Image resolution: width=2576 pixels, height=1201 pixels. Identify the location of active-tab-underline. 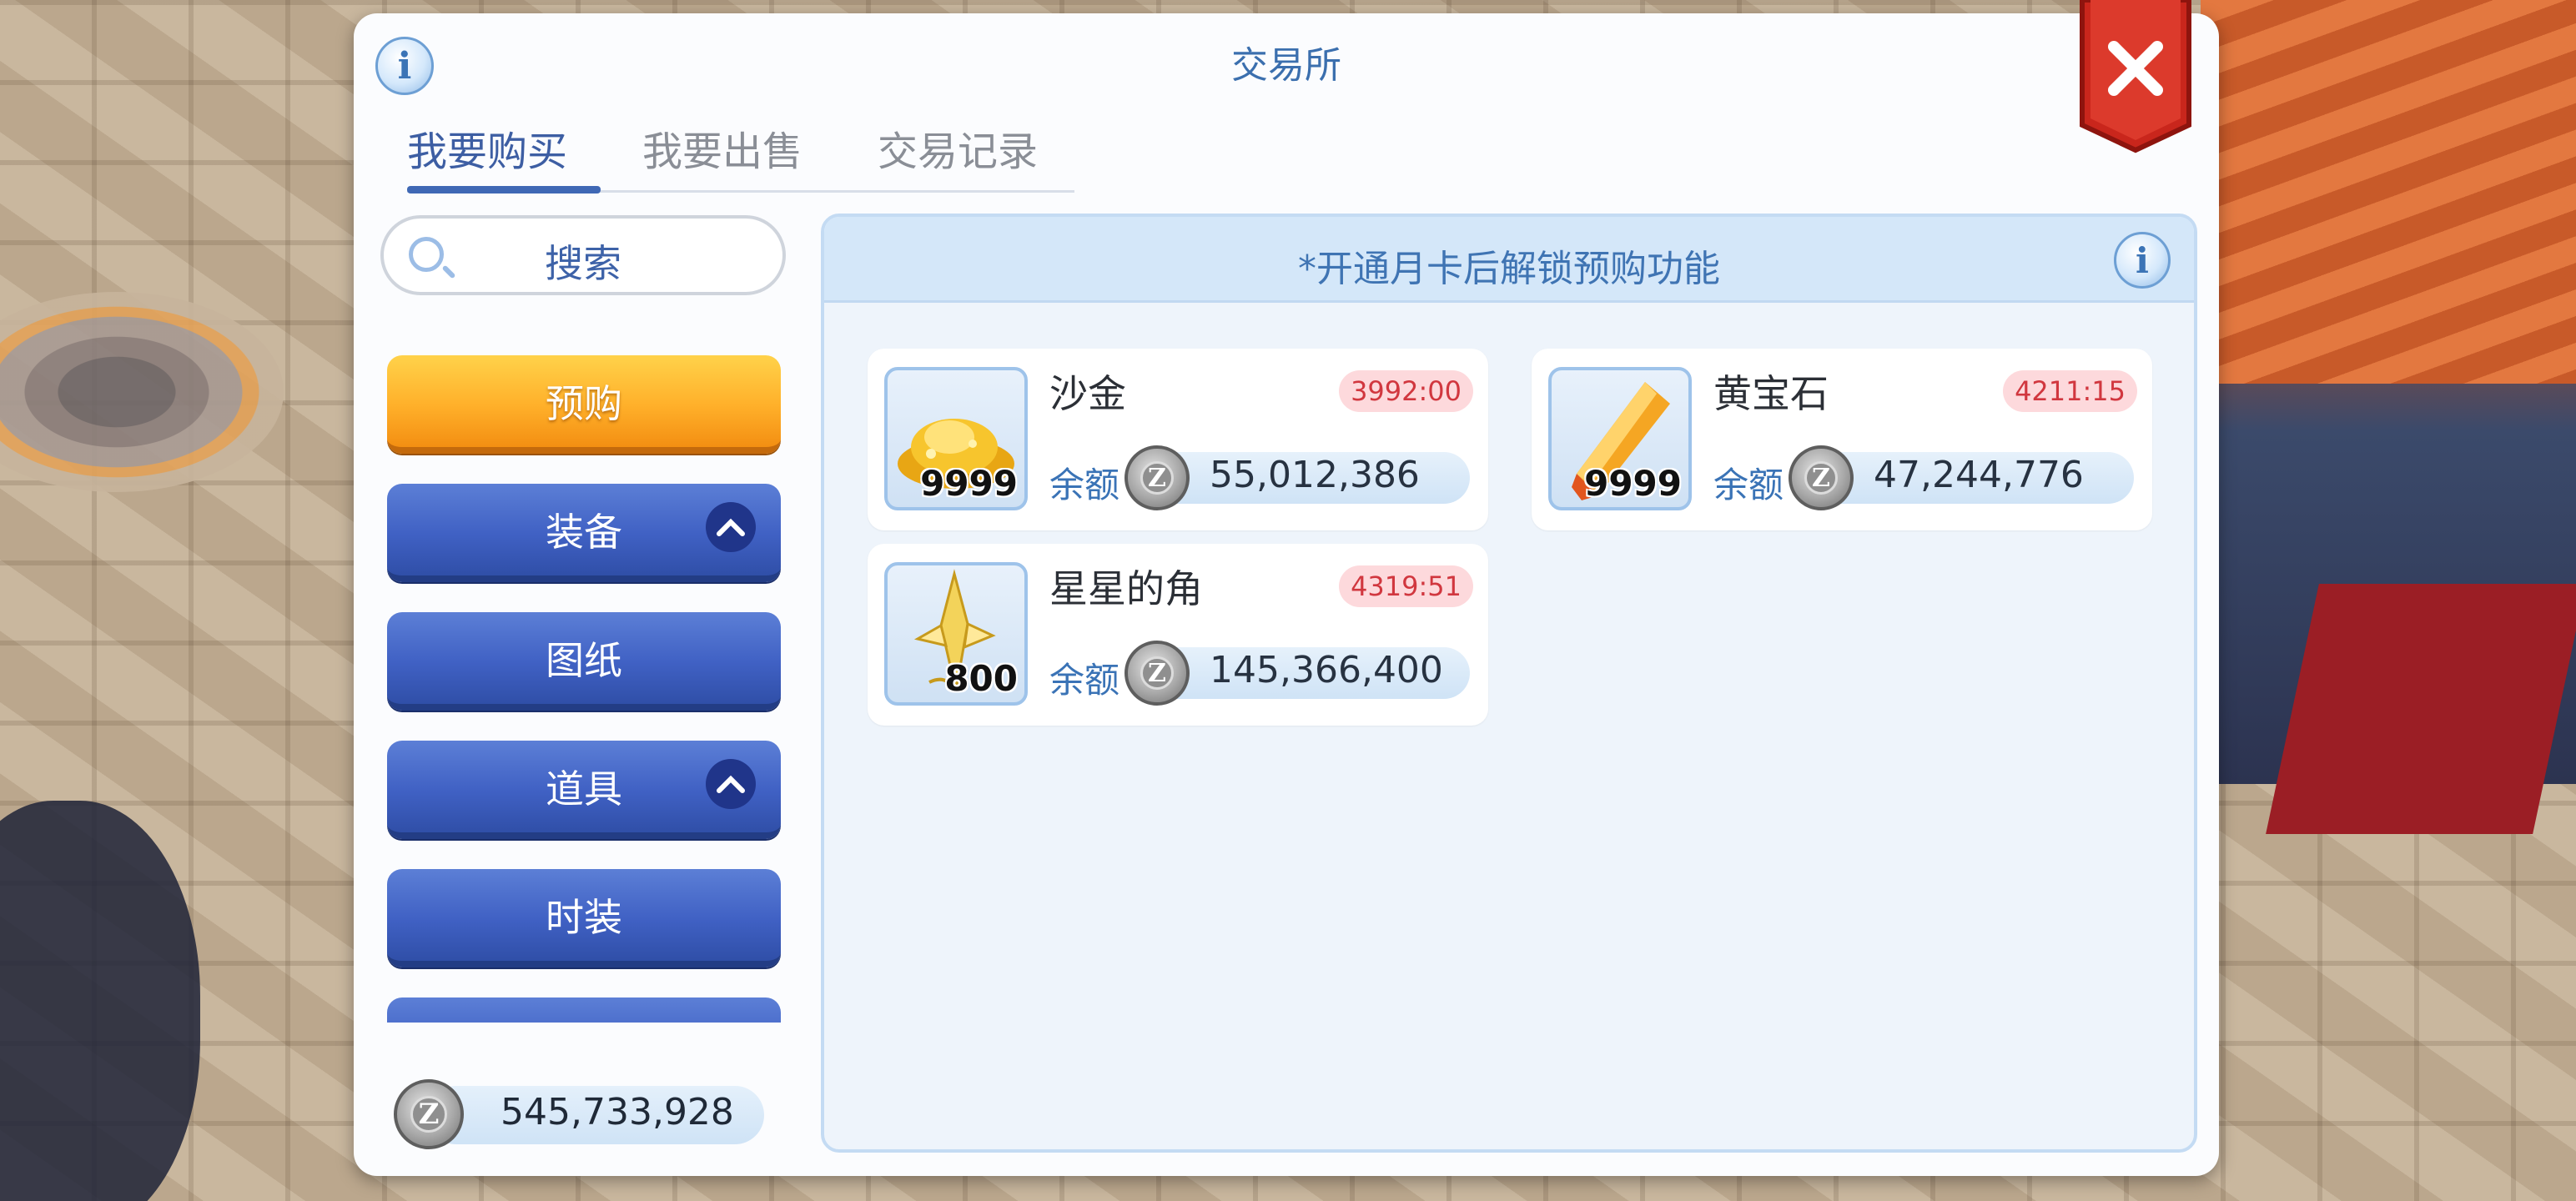
(504, 190).